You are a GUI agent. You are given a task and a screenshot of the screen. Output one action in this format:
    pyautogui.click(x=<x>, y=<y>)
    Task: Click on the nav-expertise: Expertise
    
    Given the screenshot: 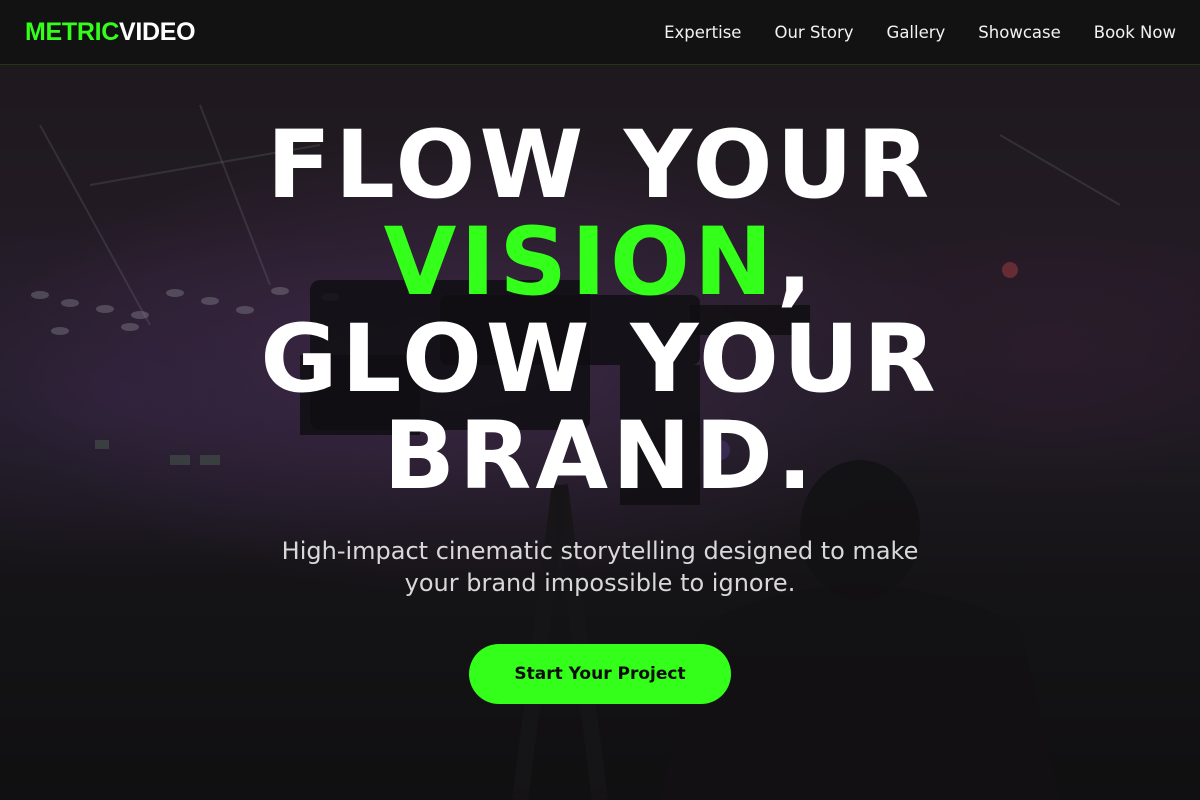 What is the action you would take?
    pyautogui.click(x=702, y=32)
    